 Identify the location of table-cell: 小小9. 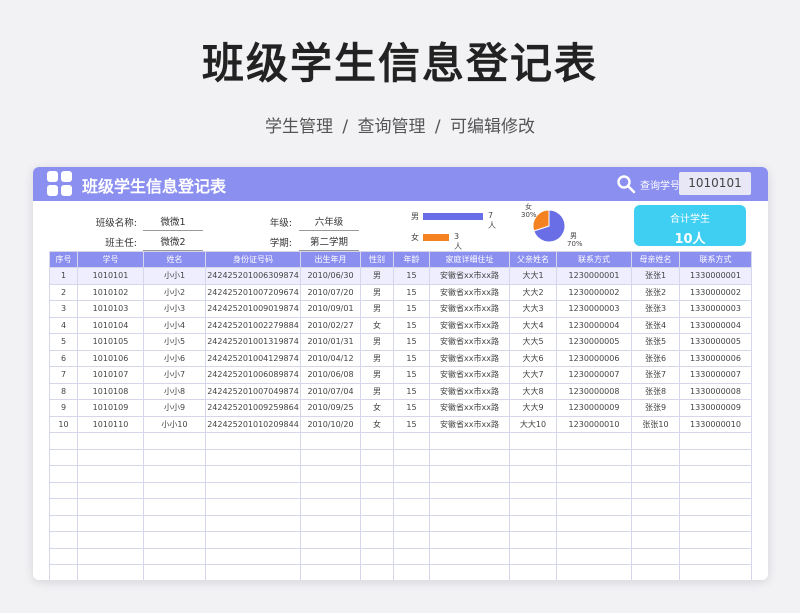
(174, 408).